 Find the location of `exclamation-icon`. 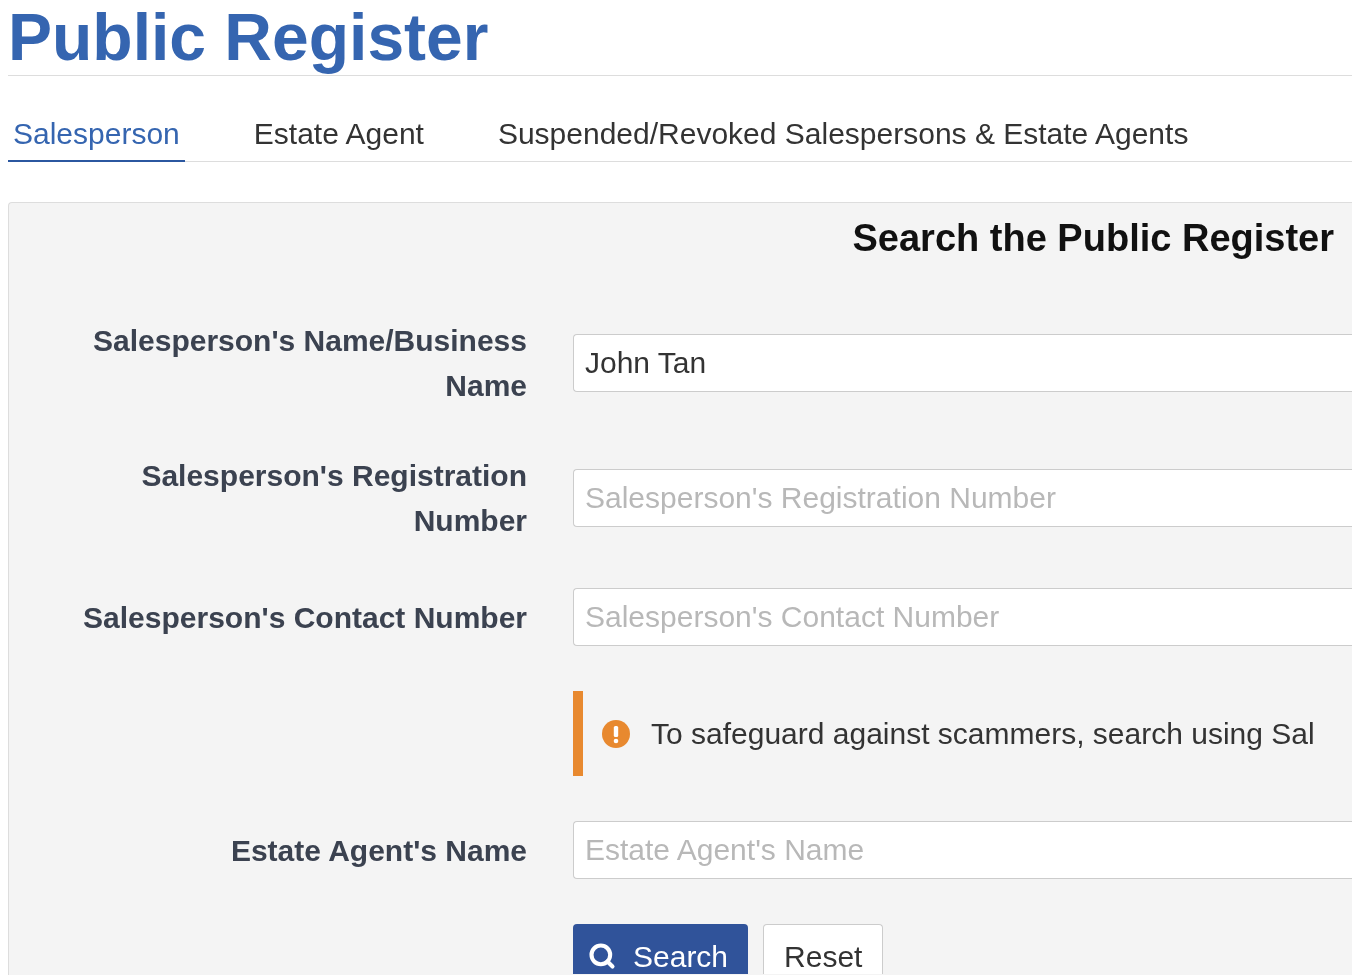

exclamation-icon is located at coordinates (616, 733).